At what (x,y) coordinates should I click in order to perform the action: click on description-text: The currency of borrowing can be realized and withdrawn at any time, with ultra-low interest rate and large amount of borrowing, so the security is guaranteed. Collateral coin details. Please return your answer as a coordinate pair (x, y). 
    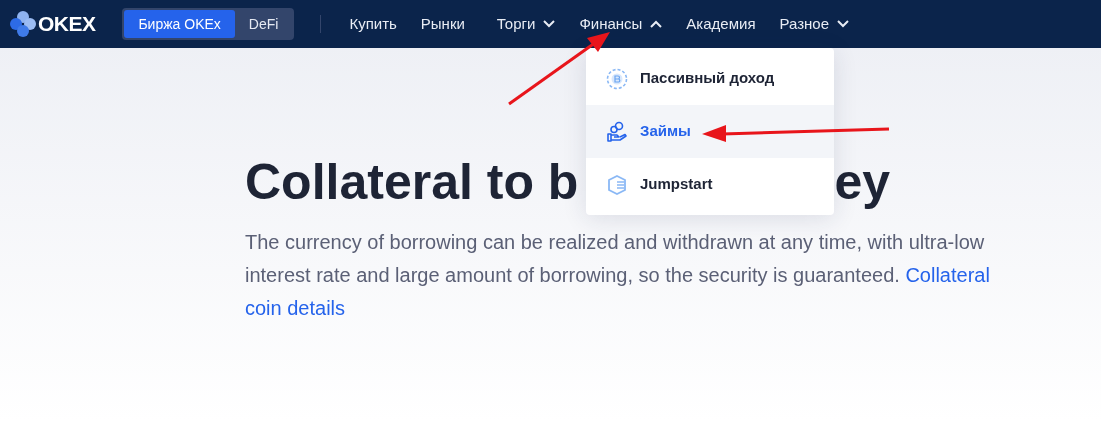
    Looking at the image, I should click on (618, 275).